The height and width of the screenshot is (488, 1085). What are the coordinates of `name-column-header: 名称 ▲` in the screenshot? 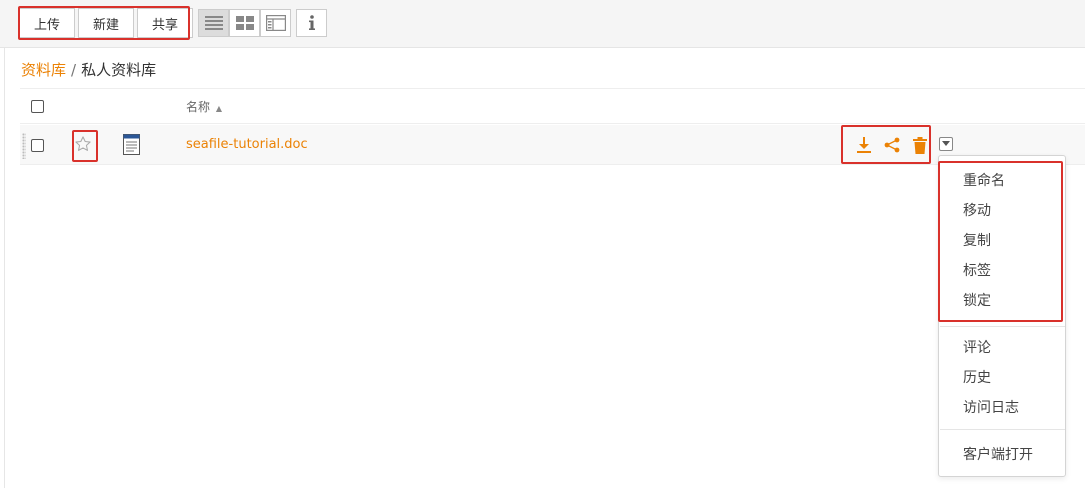 It's located at (204, 106).